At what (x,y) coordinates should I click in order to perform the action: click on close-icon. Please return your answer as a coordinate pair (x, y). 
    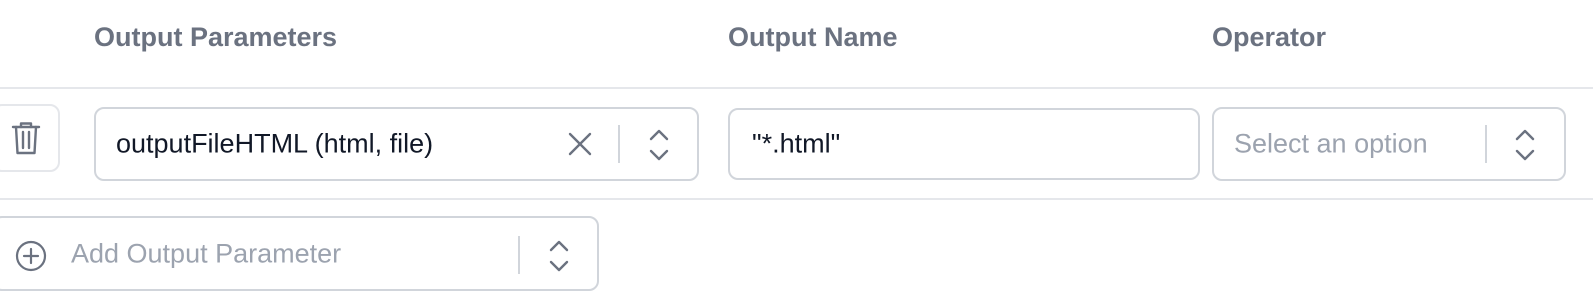
    Looking at the image, I should click on (580, 144).